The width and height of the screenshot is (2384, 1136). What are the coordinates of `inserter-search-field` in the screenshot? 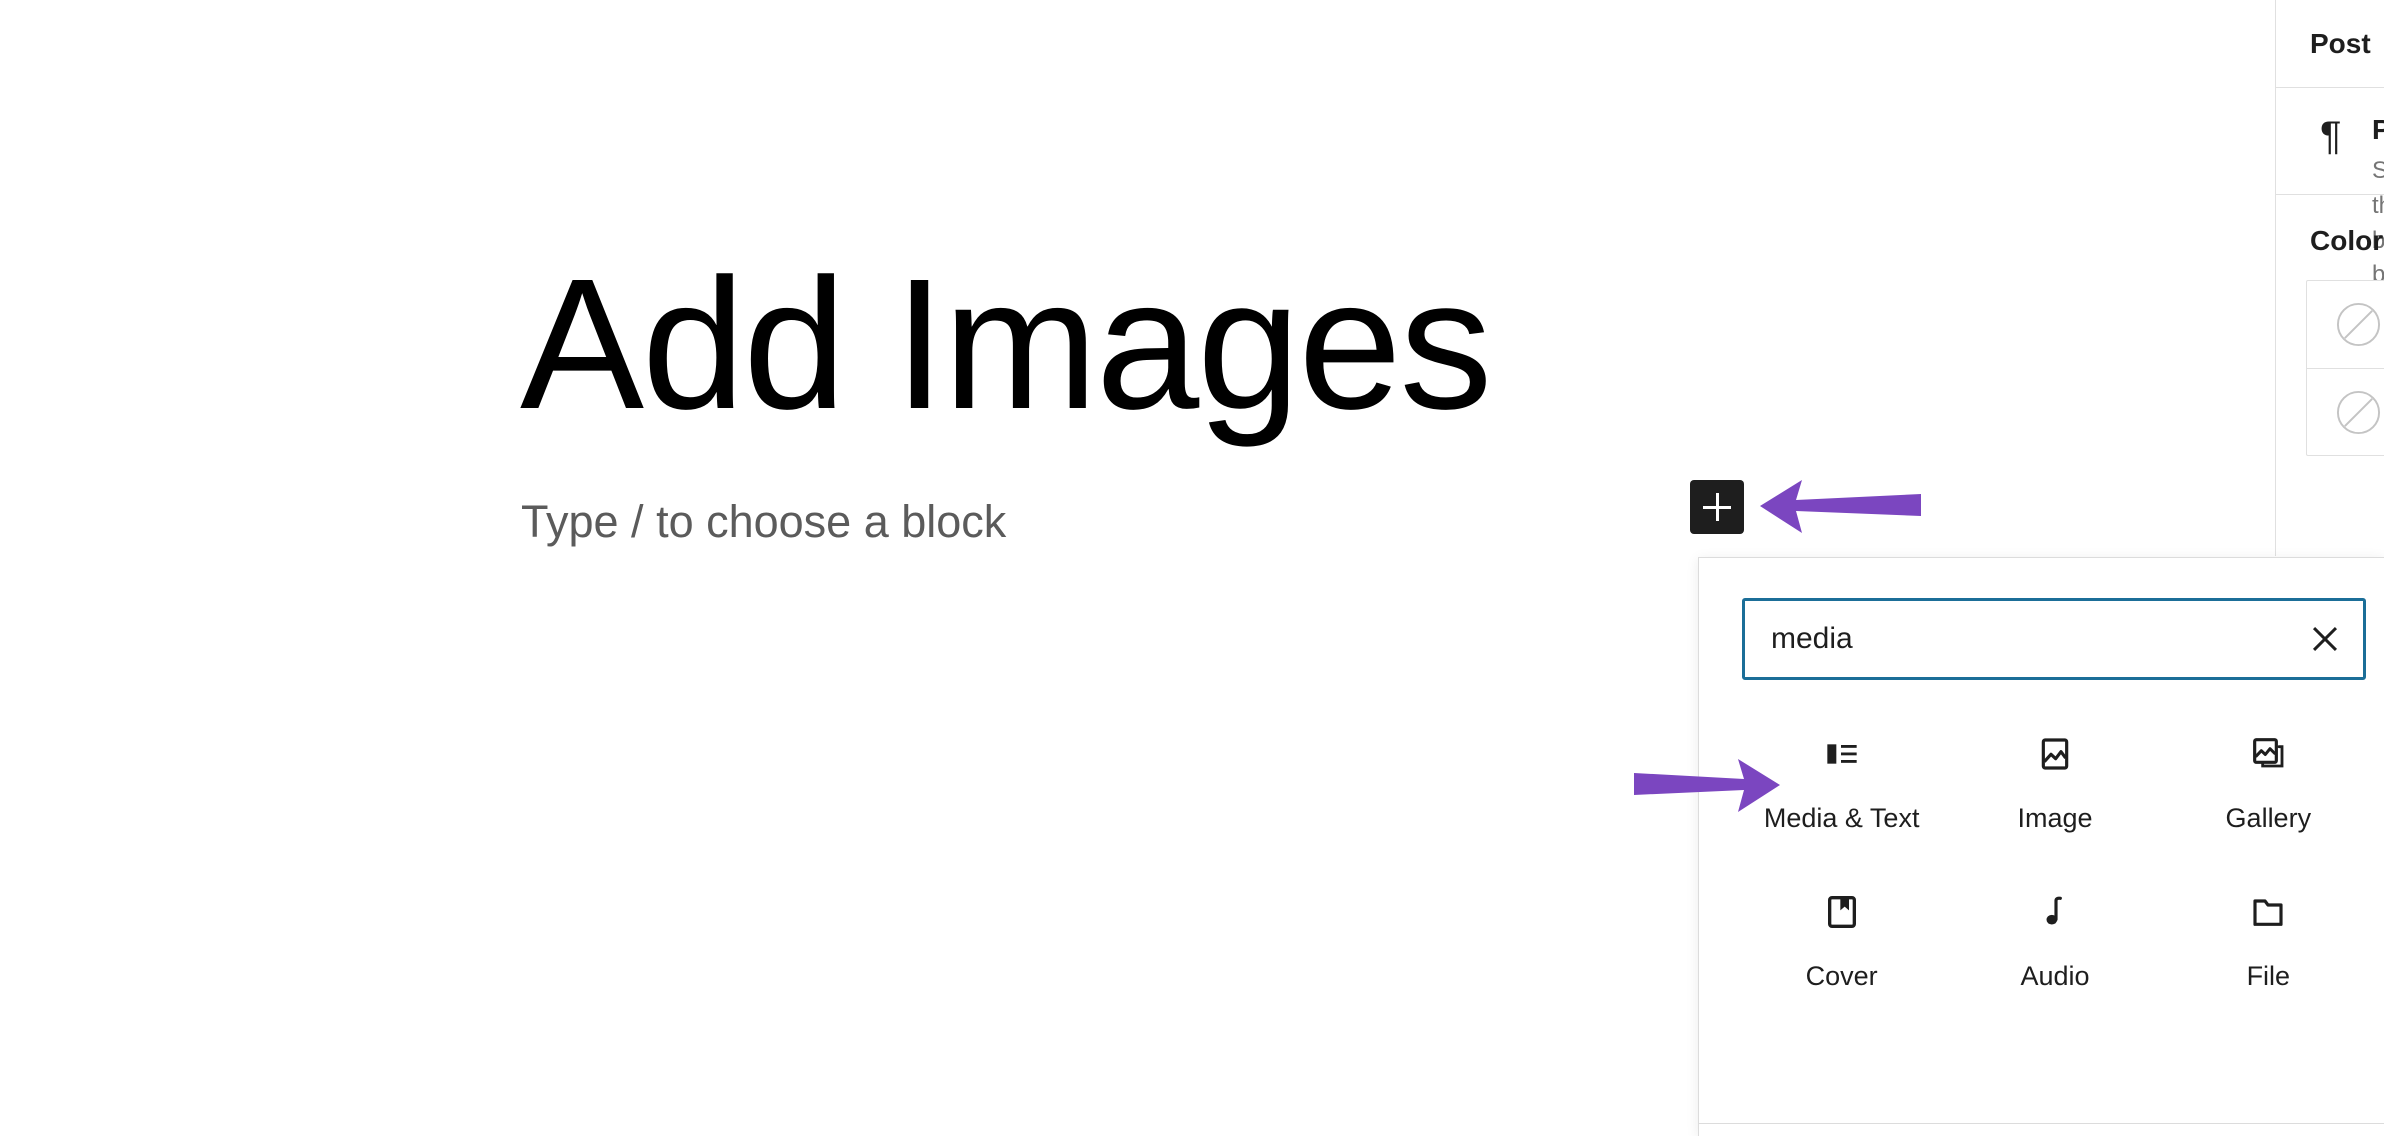 It's located at (2054, 639).